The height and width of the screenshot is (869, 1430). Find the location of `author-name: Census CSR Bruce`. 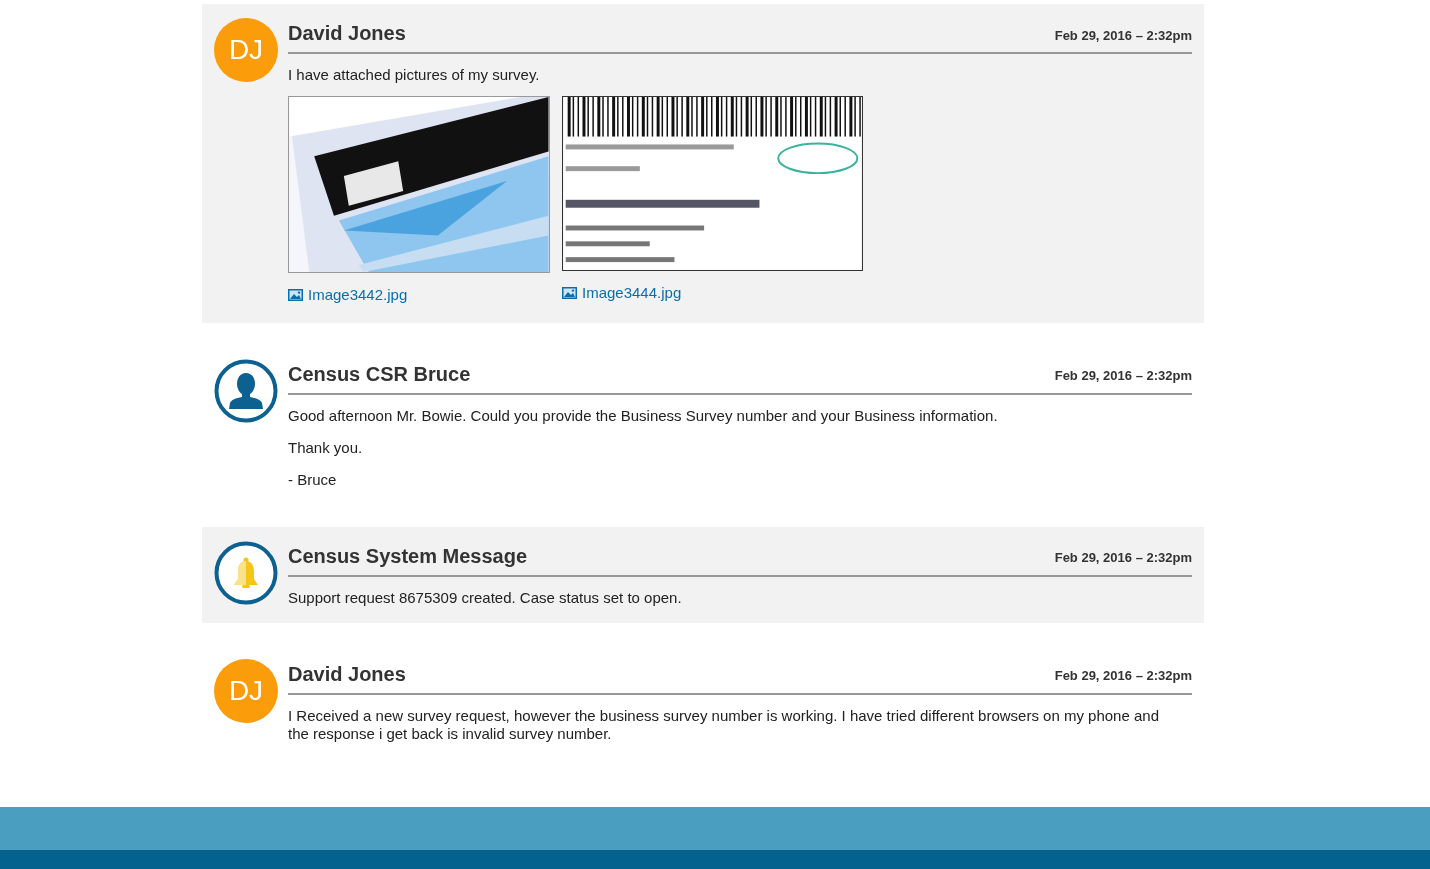

author-name: Census CSR Bruce is located at coordinates (379, 374).